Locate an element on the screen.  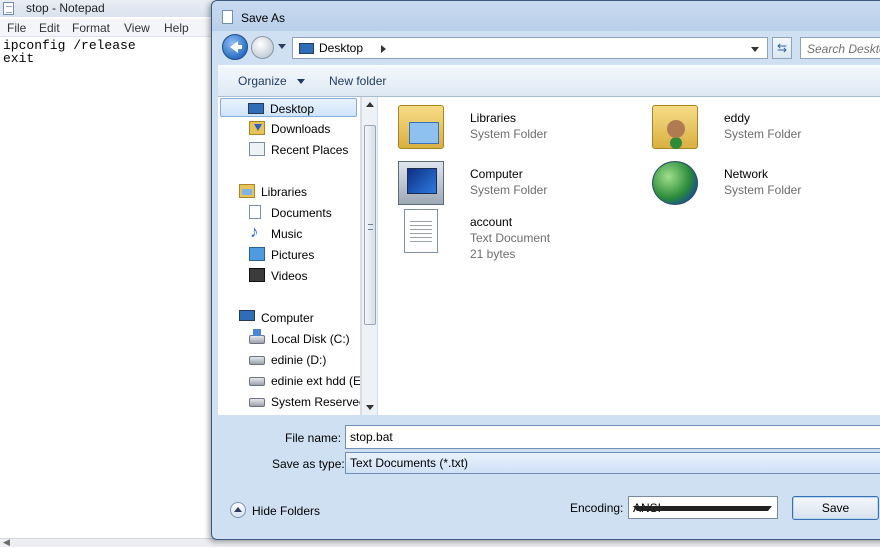
nav-item-recent-places: Recent Places is located at coordinates (288, 149).